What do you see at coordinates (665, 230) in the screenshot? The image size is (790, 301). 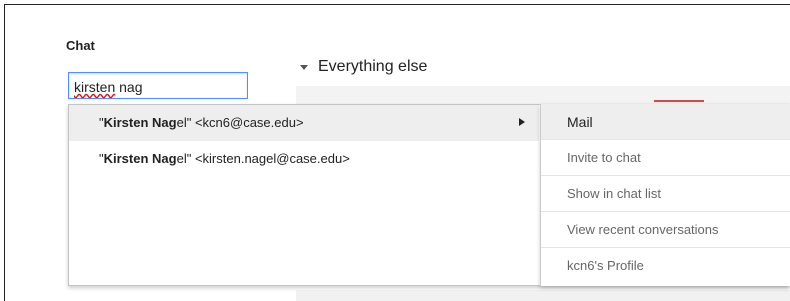 I see `menu-item-view-recent-conversations: View recent conversations` at bounding box center [665, 230].